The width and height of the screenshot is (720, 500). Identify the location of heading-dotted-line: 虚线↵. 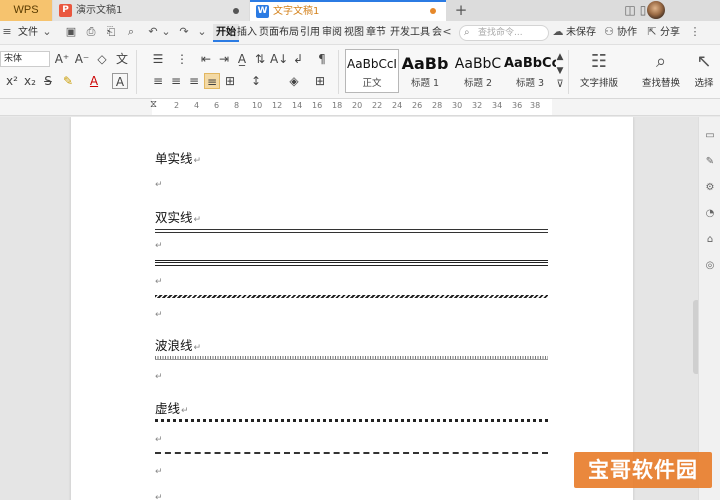
(172, 407).